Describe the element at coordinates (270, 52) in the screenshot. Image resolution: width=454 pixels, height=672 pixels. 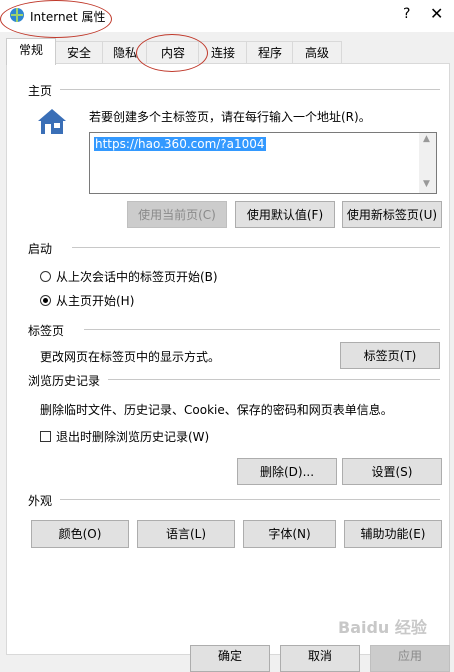
I see `tab-programs: 程序` at that location.